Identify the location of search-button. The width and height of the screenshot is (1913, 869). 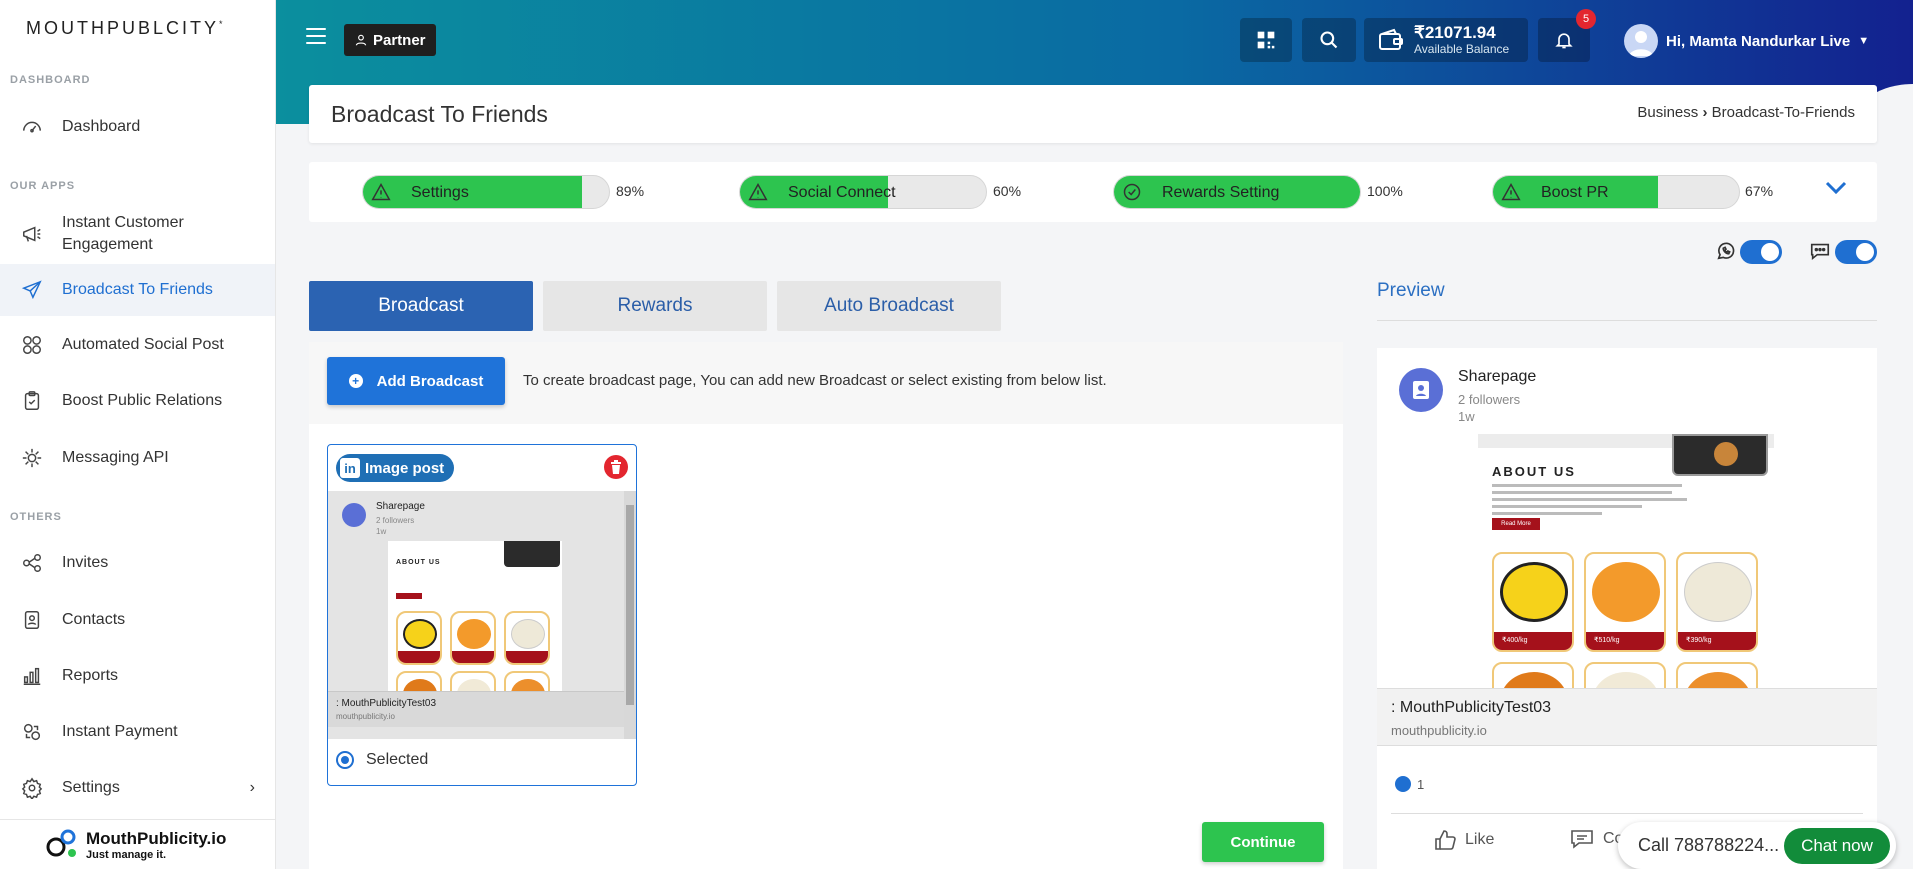
(1329, 40).